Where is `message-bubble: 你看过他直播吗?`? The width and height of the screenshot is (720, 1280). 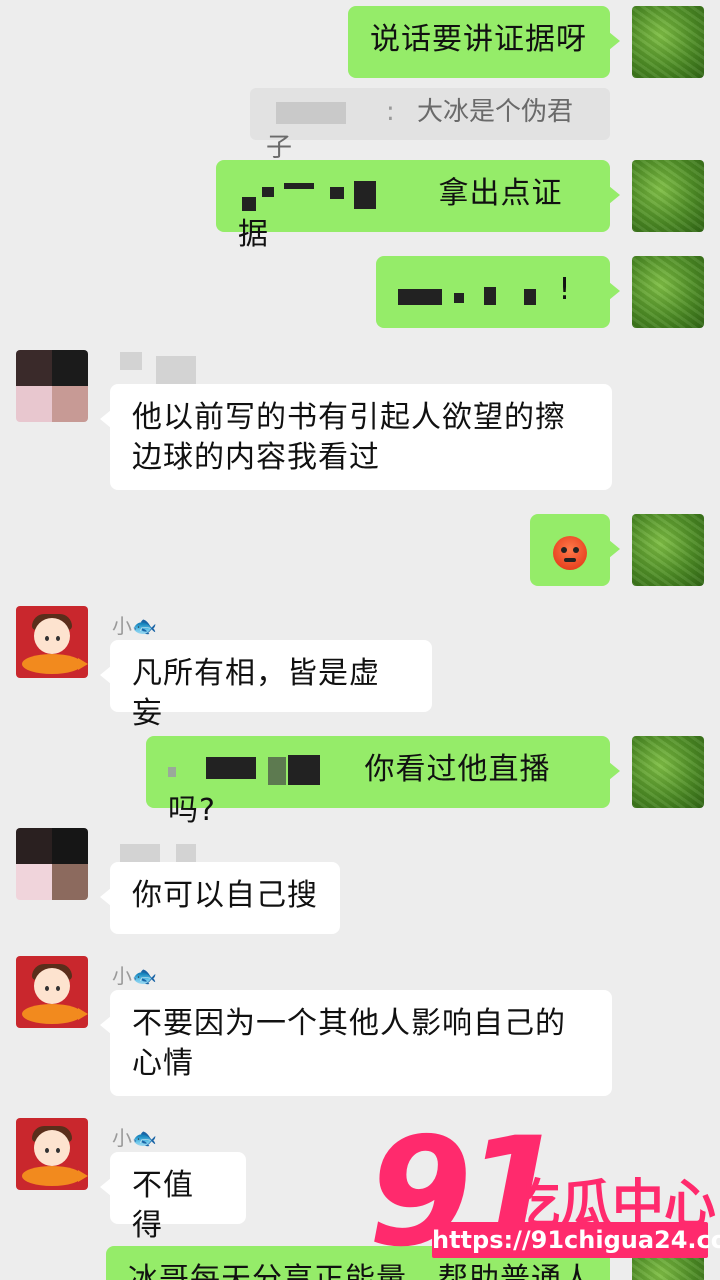 message-bubble: 你看过他直播吗? is located at coordinates (383, 782).